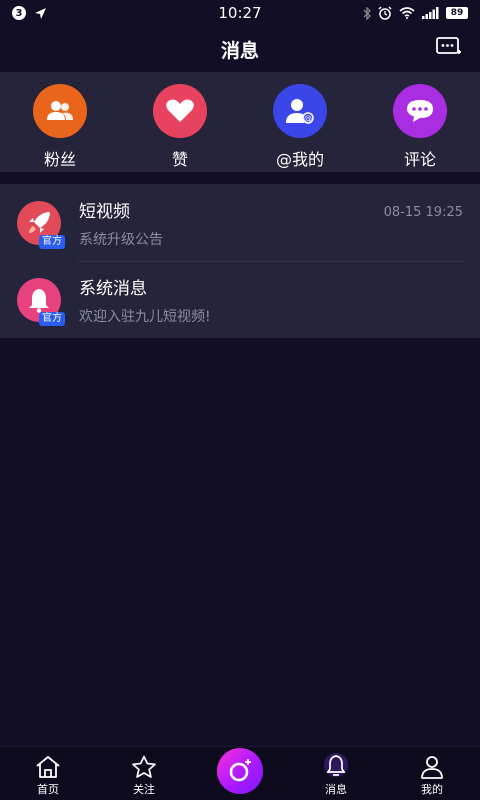 This screenshot has height=800, width=480. Describe the element at coordinates (145, 300) in the screenshot. I see `message-texts: 系统消息 欢迎入驻九儿短视频!` at that location.